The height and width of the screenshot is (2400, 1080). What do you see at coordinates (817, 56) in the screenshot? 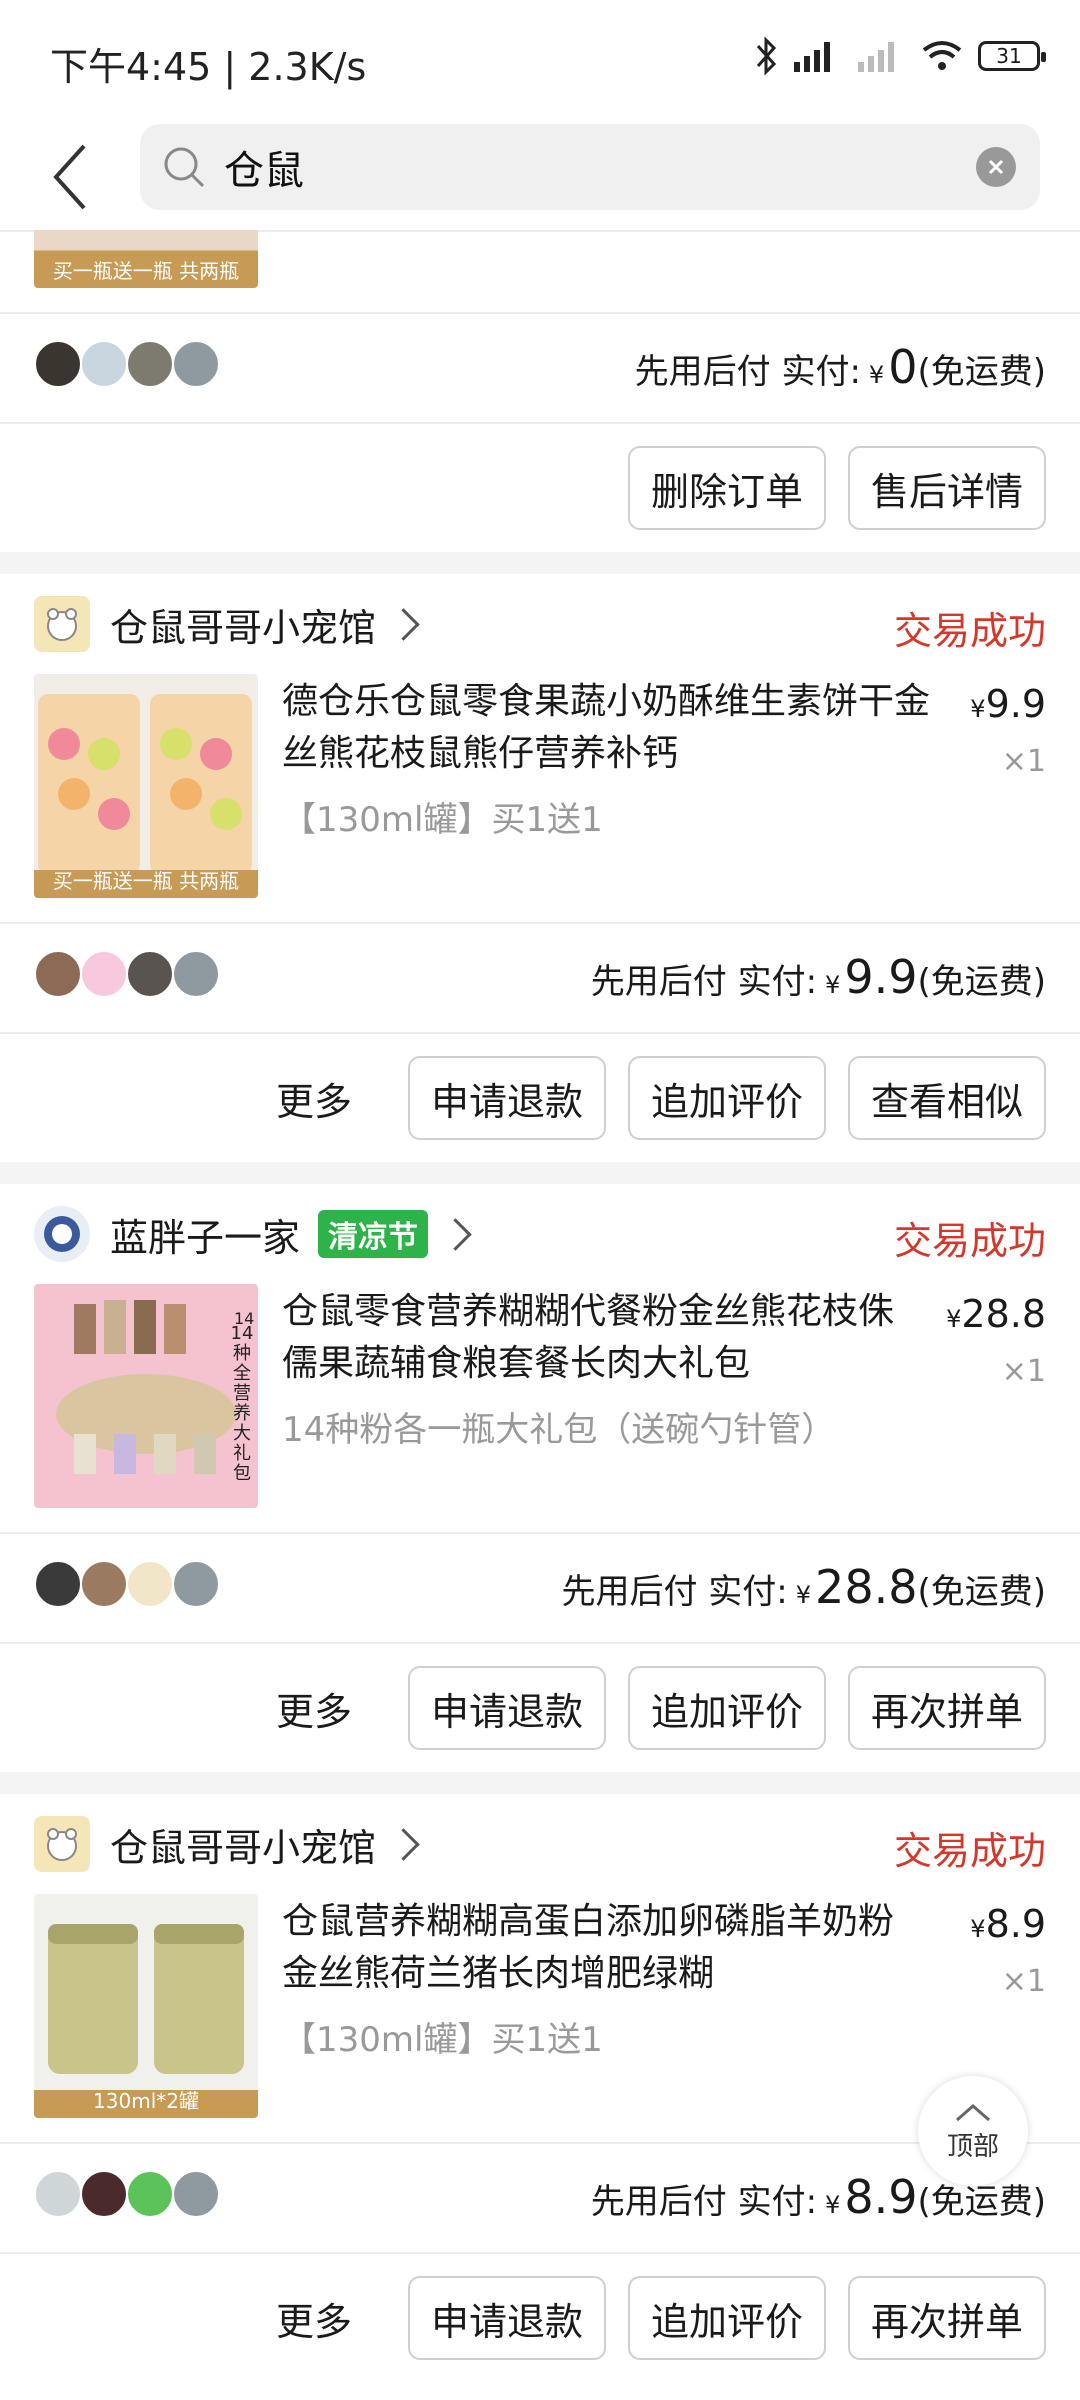
I see `signal-icon` at bounding box center [817, 56].